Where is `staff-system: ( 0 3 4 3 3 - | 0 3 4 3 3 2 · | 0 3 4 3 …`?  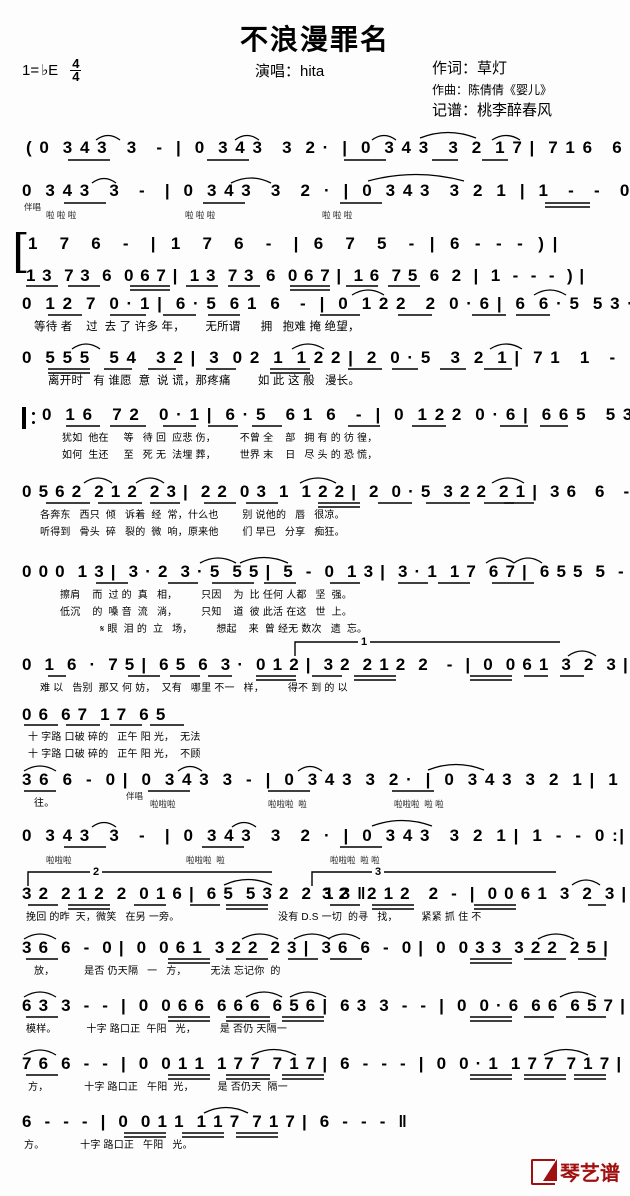 staff-system: ( 0 3 4 3 3 - | 0 3 4 3 3 2 · | 0 3 4 3 … is located at coordinates (315, 148).